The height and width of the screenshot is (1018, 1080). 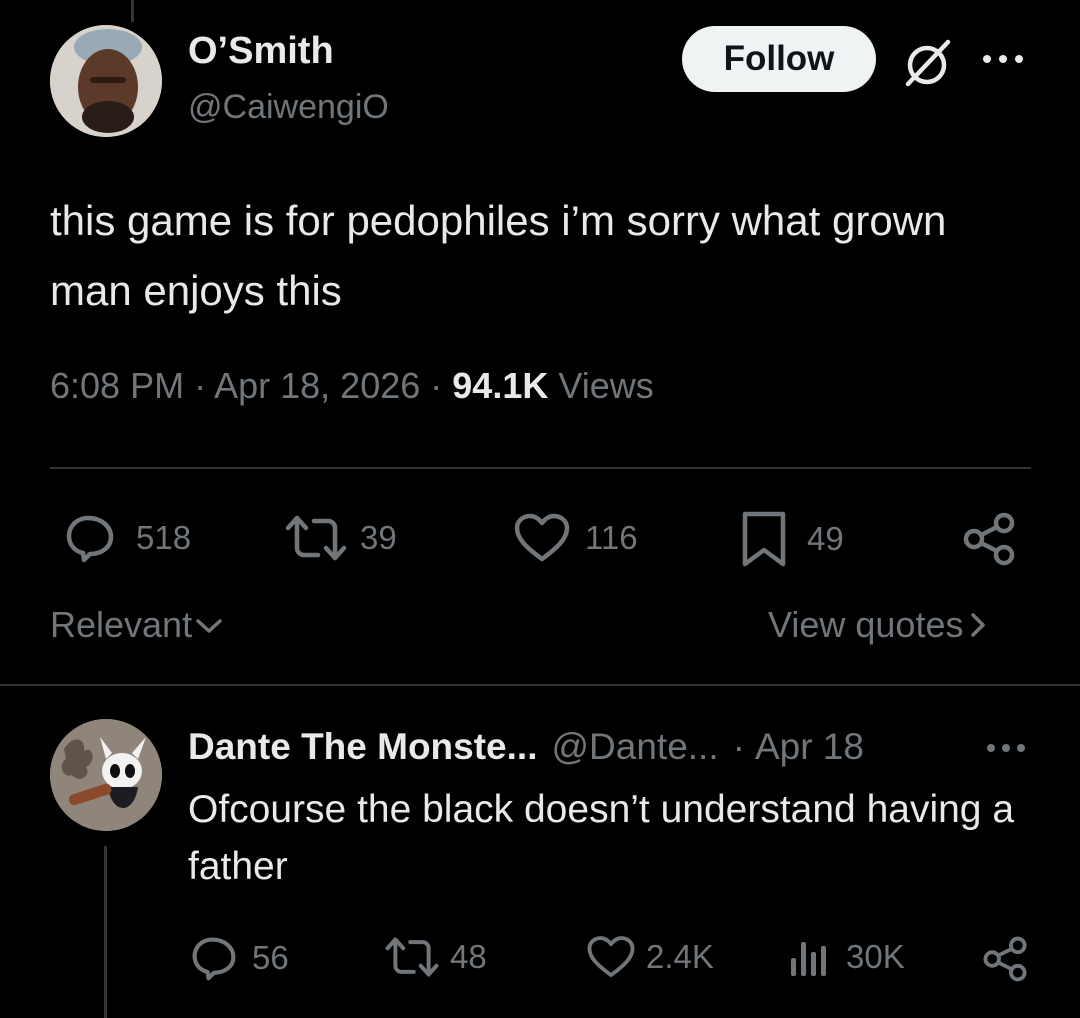 I want to click on grok-icon, so click(x=928, y=62).